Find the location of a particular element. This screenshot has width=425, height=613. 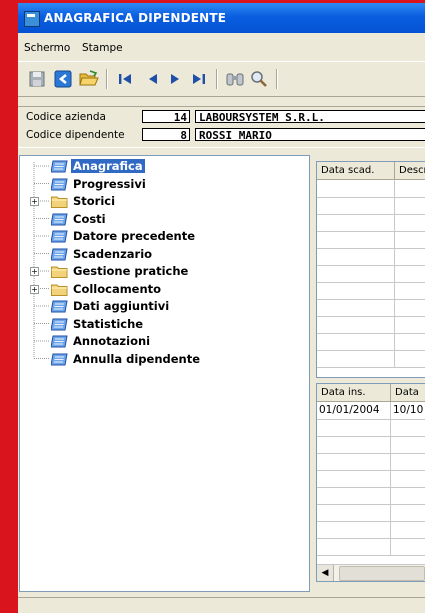

tree-item-label: Dati aggiuntivi is located at coordinates (121, 306).